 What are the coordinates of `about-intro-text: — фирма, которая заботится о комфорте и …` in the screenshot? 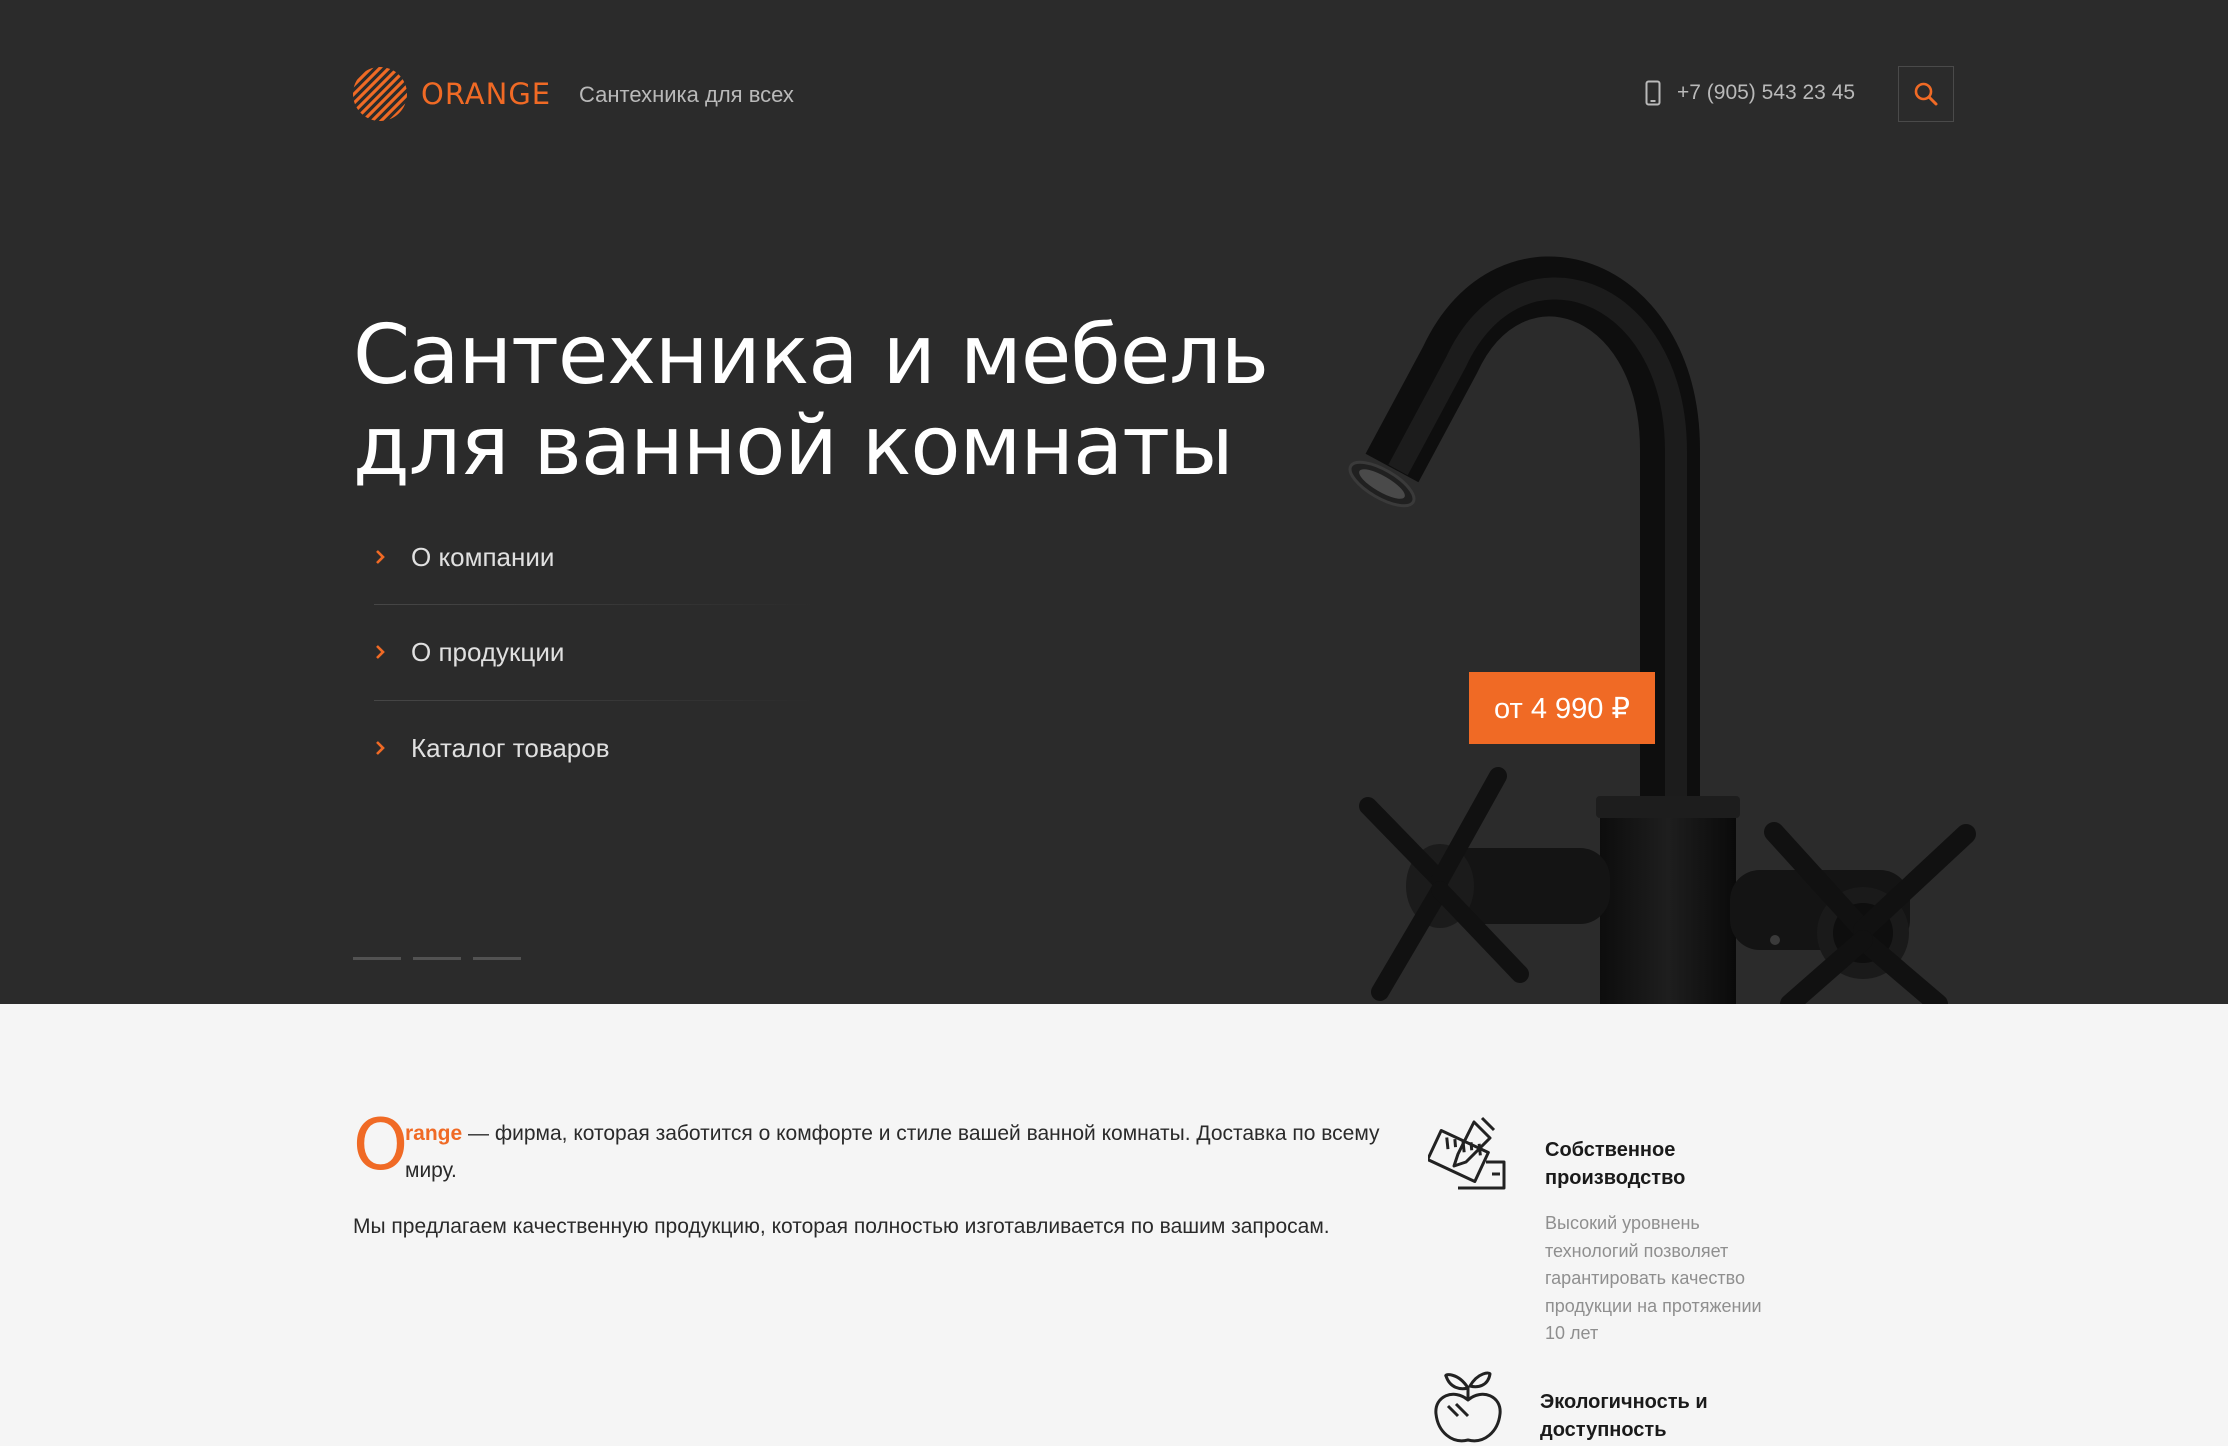 It's located at (892, 1152).